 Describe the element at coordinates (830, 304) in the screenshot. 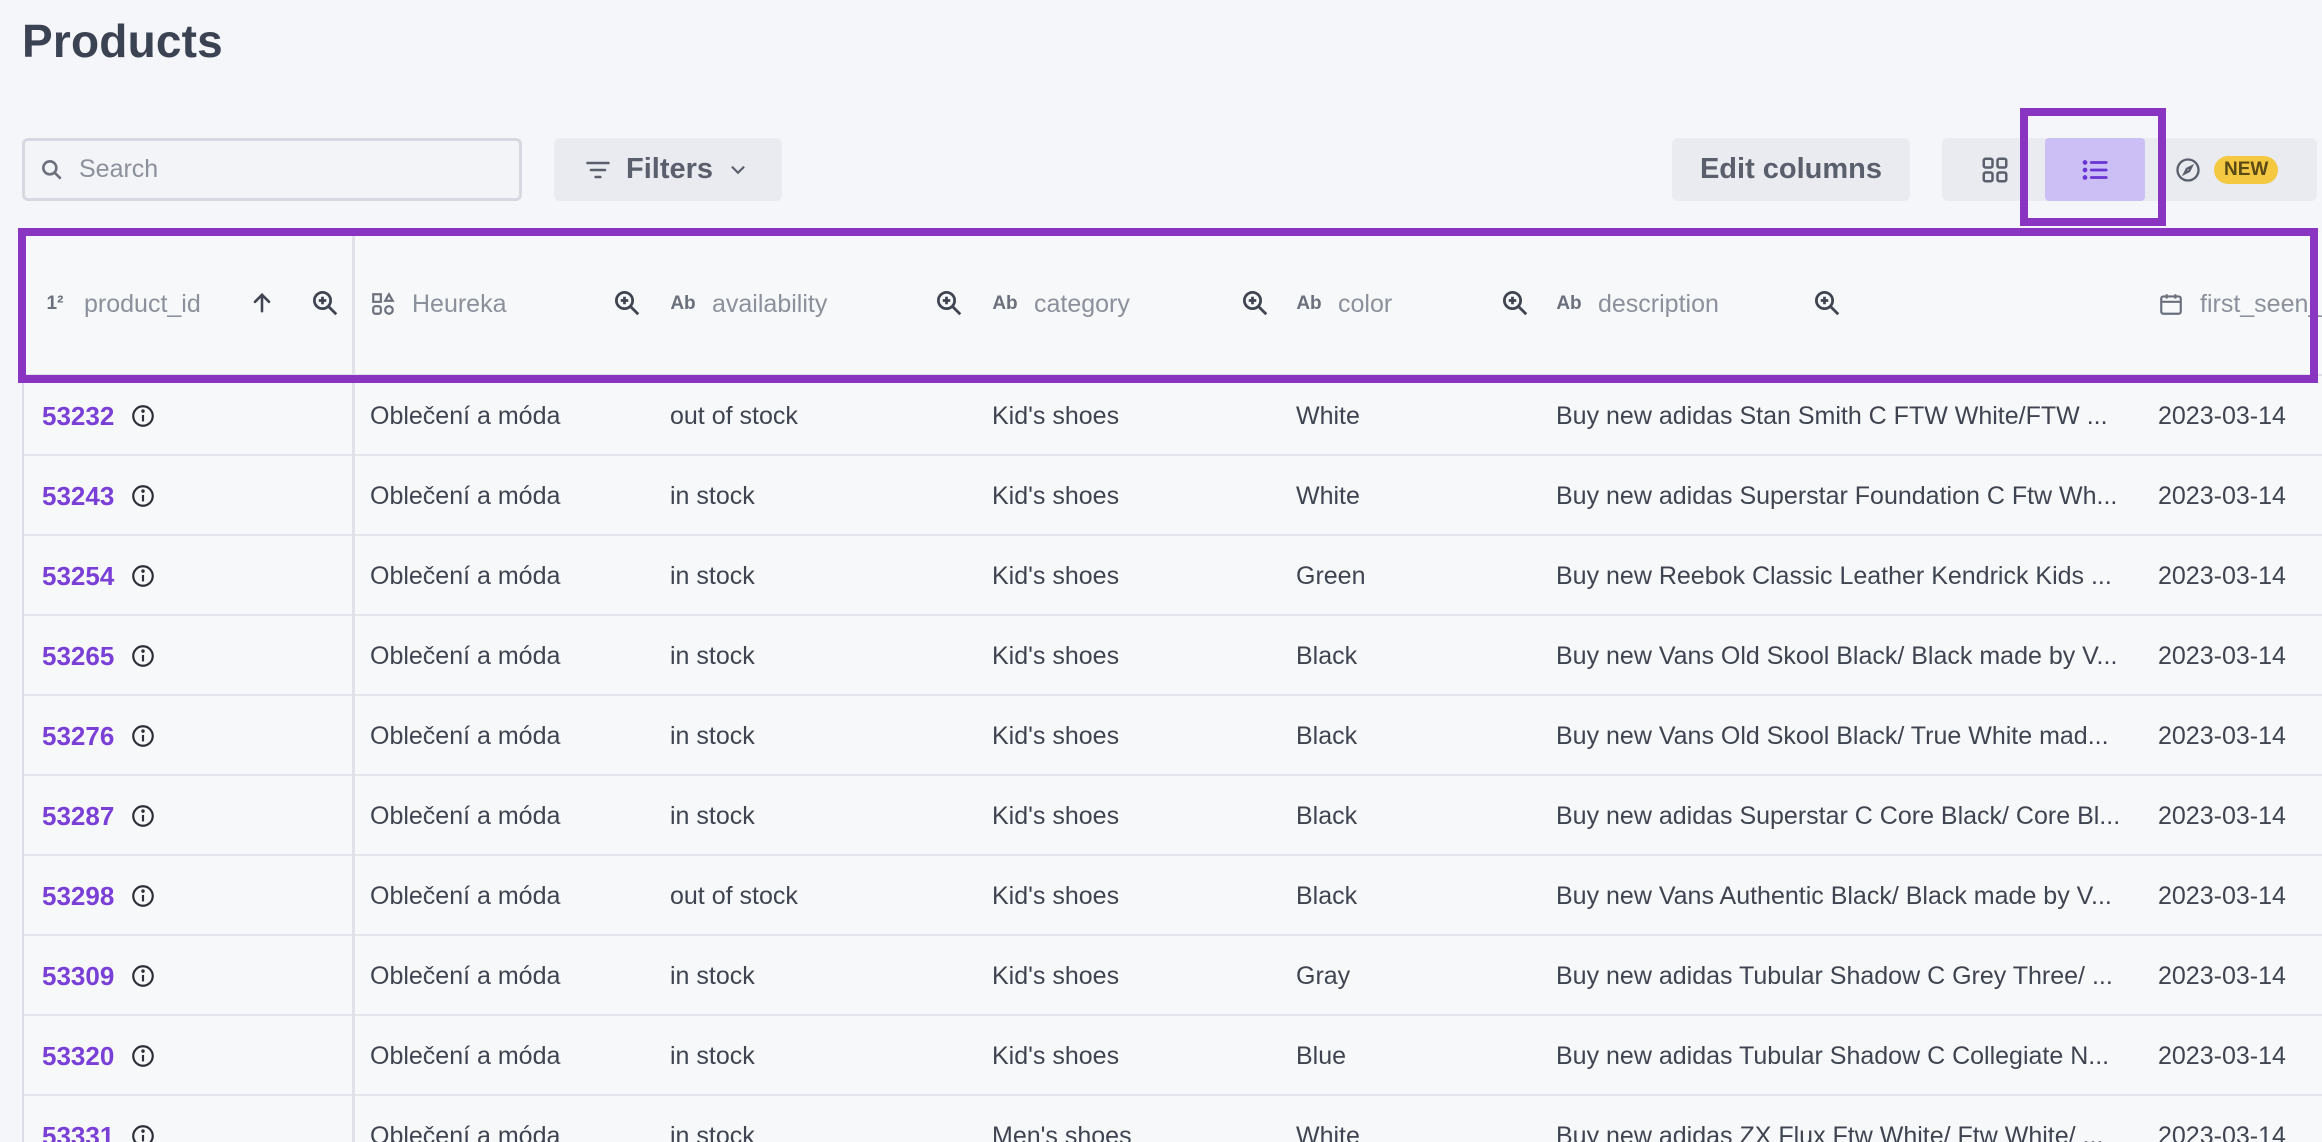

I see `column-header-availability: Ab availability` at that location.